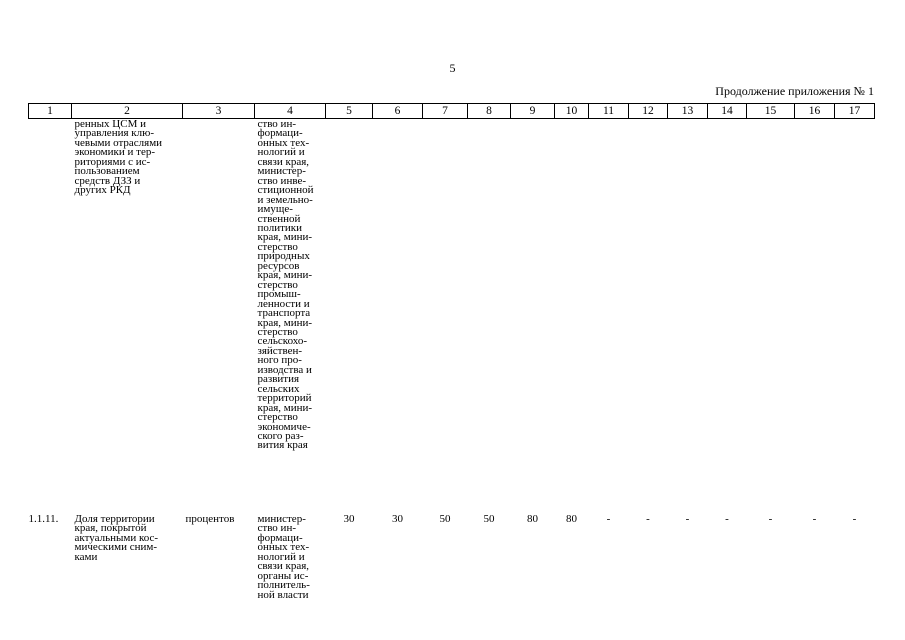 Image resolution: width=905 pixels, height=640 pixels. What do you see at coordinates (50, 111) in the screenshot?
I see `col-header: 1` at bounding box center [50, 111].